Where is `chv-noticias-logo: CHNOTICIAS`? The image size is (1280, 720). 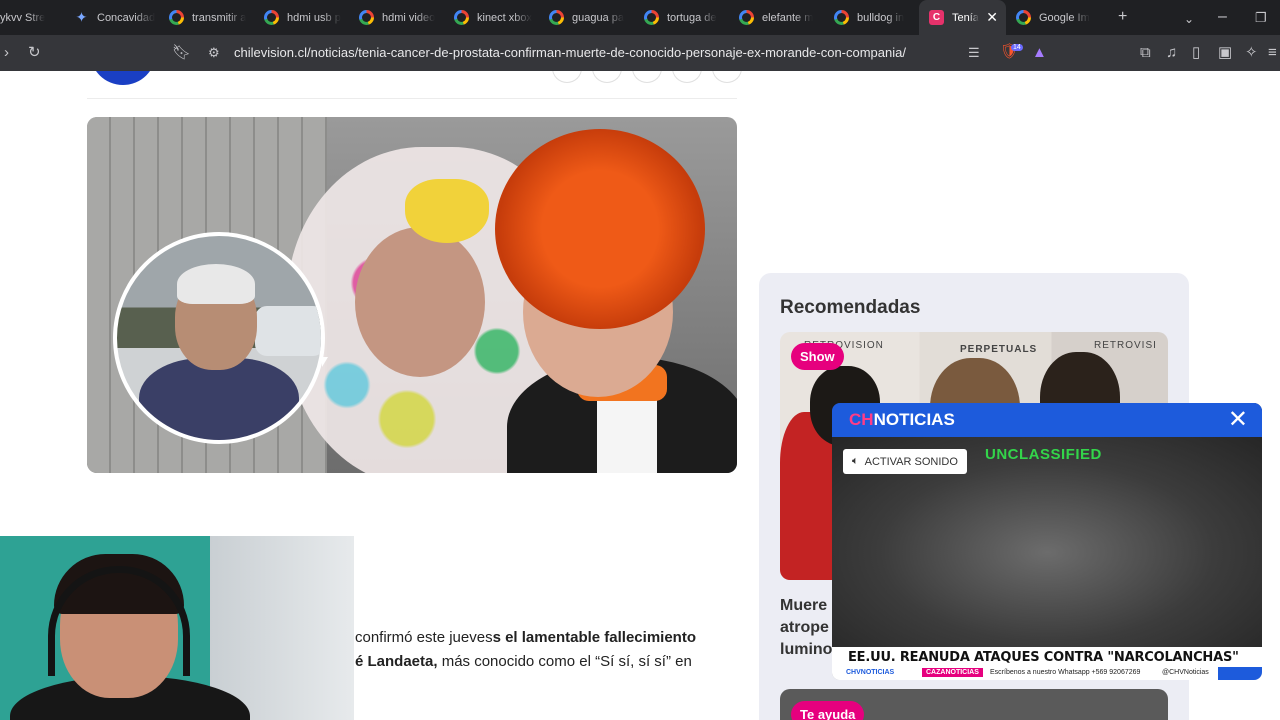
chv-noticias-logo: CHNOTICIAS is located at coordinates (902, 419).